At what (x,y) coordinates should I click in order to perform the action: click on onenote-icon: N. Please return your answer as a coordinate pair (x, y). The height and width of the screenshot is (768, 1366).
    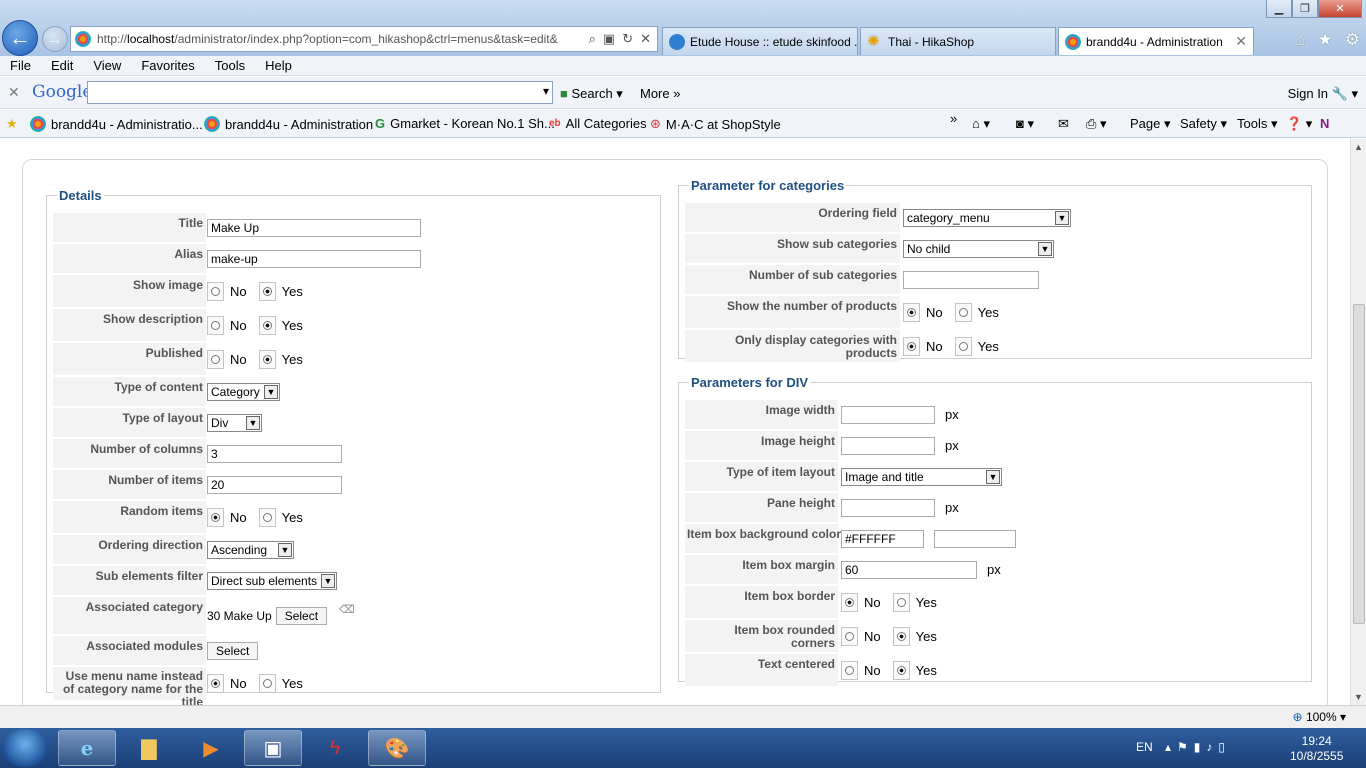
    Looking at the image, I should click on (1324, 123).